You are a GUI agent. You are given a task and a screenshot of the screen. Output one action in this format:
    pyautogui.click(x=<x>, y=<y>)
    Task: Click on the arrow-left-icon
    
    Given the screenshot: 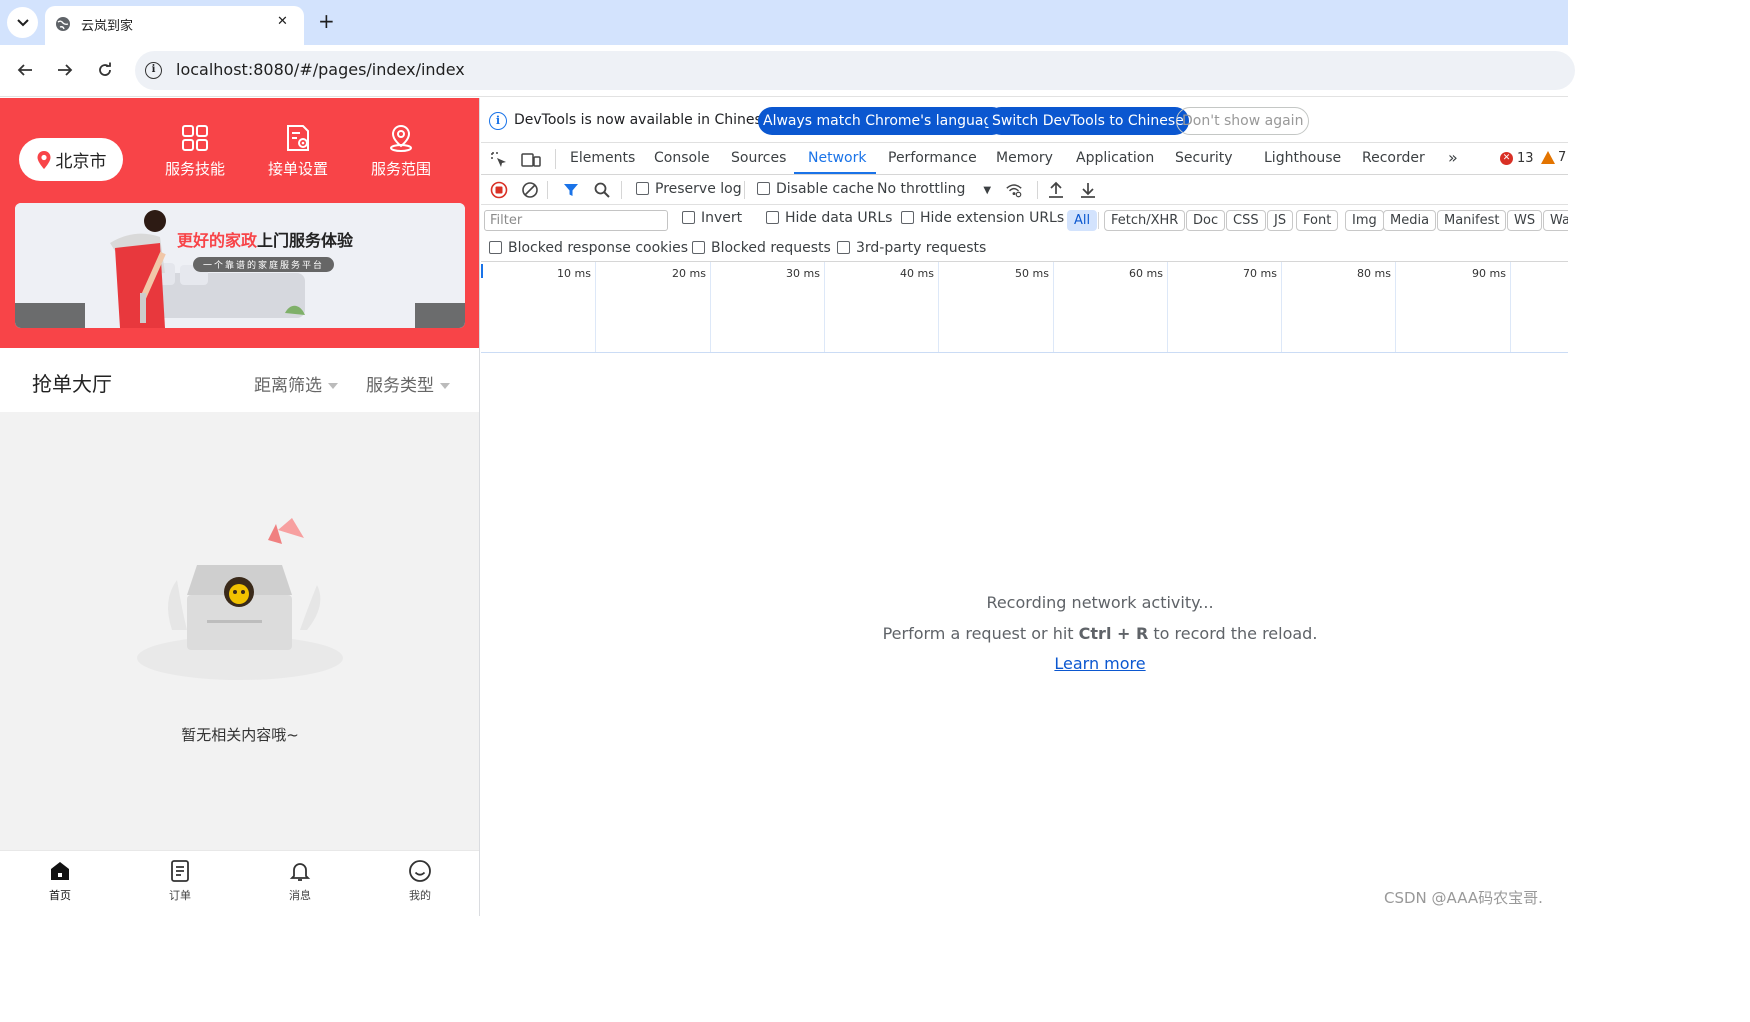 What is the action you would take?
    pyautogui.click(x=24, y=70)
    